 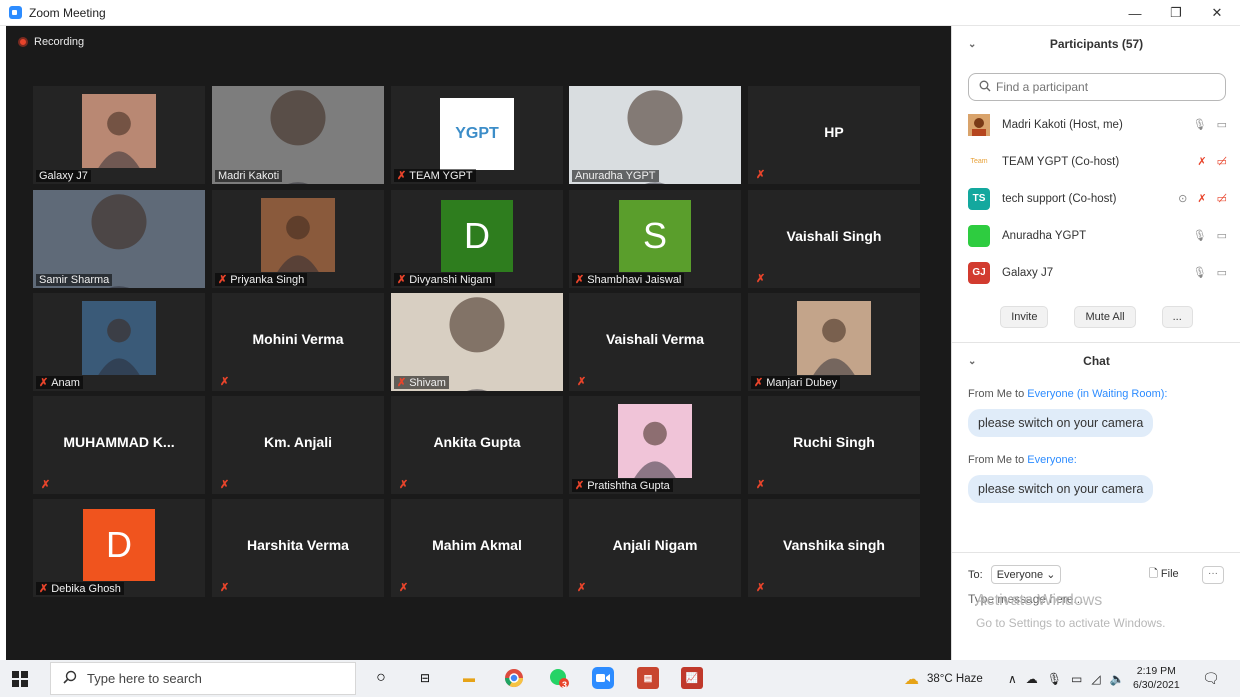 I want to click on window-title: Zoom Meeting, so click(x=67, y=12).